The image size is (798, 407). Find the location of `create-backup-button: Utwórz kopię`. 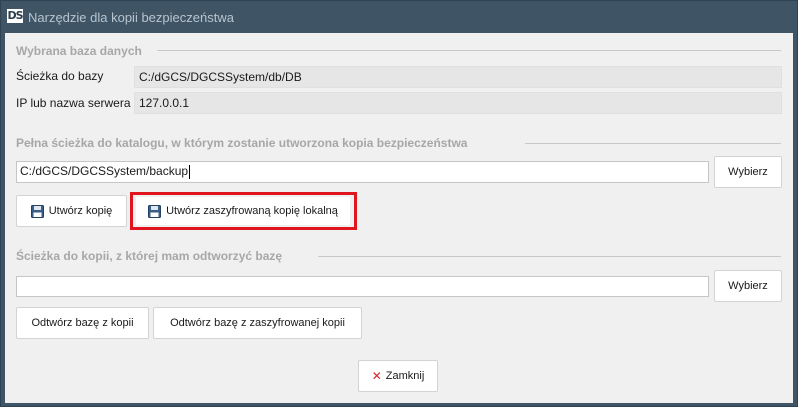

create-backup-button: Utwórz kopię is located at coordinates (71, 211).